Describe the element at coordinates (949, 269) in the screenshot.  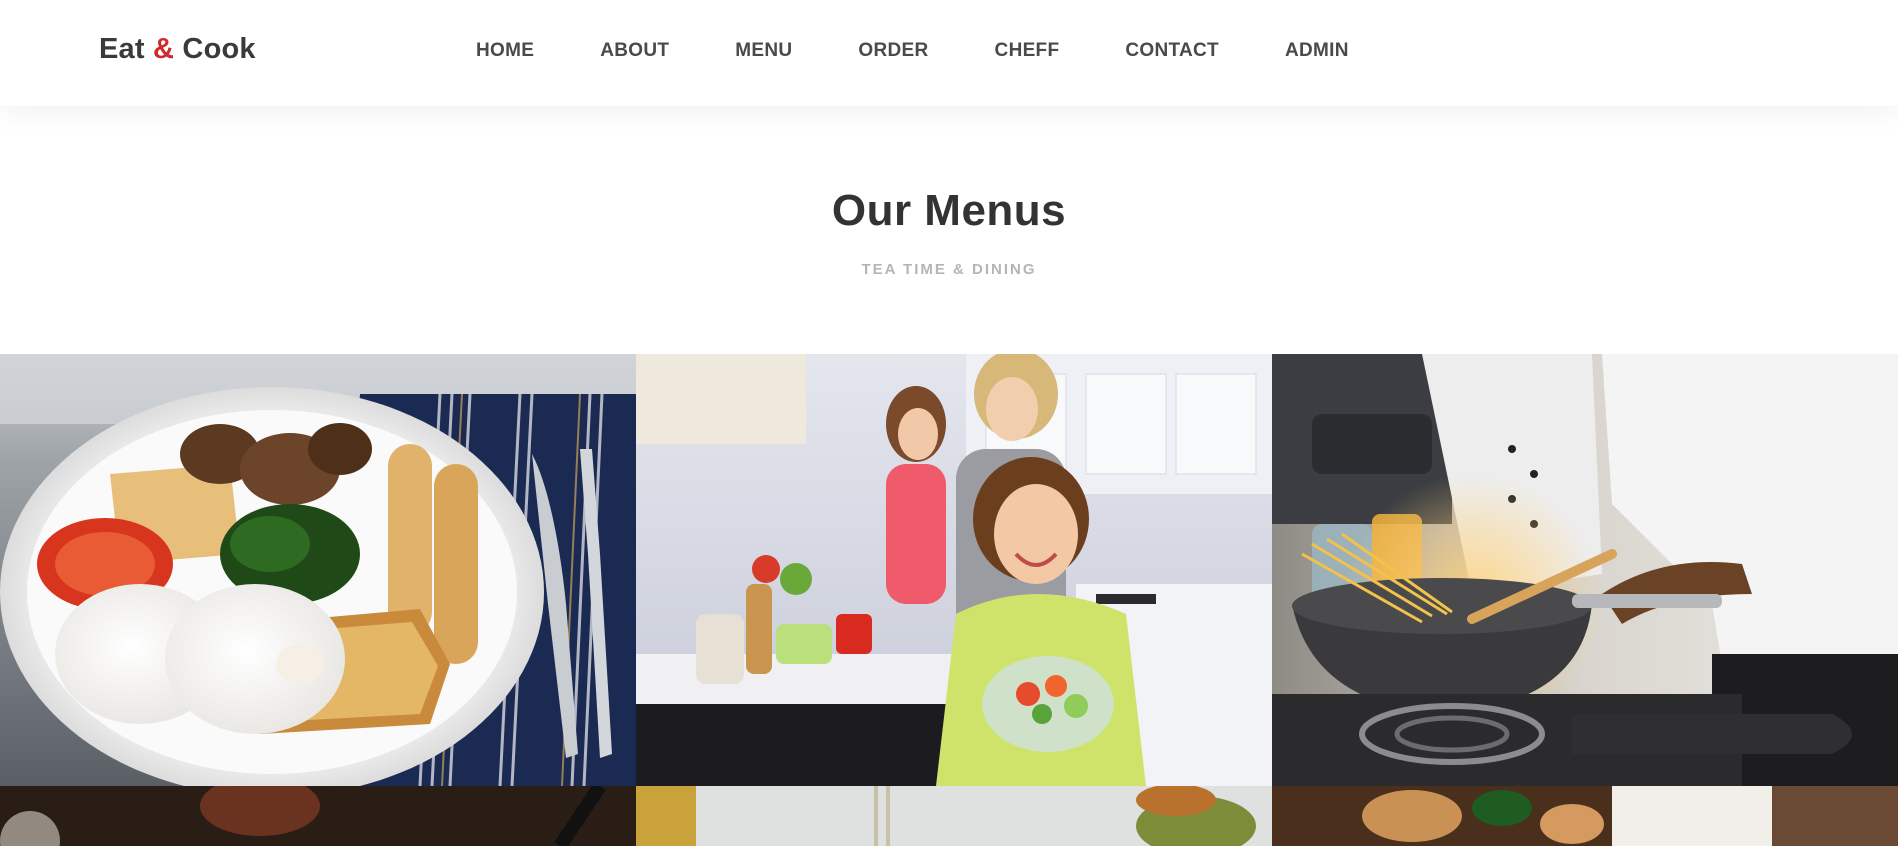
I see `menus-subtitle: TEA TIME & DINING` at that location.